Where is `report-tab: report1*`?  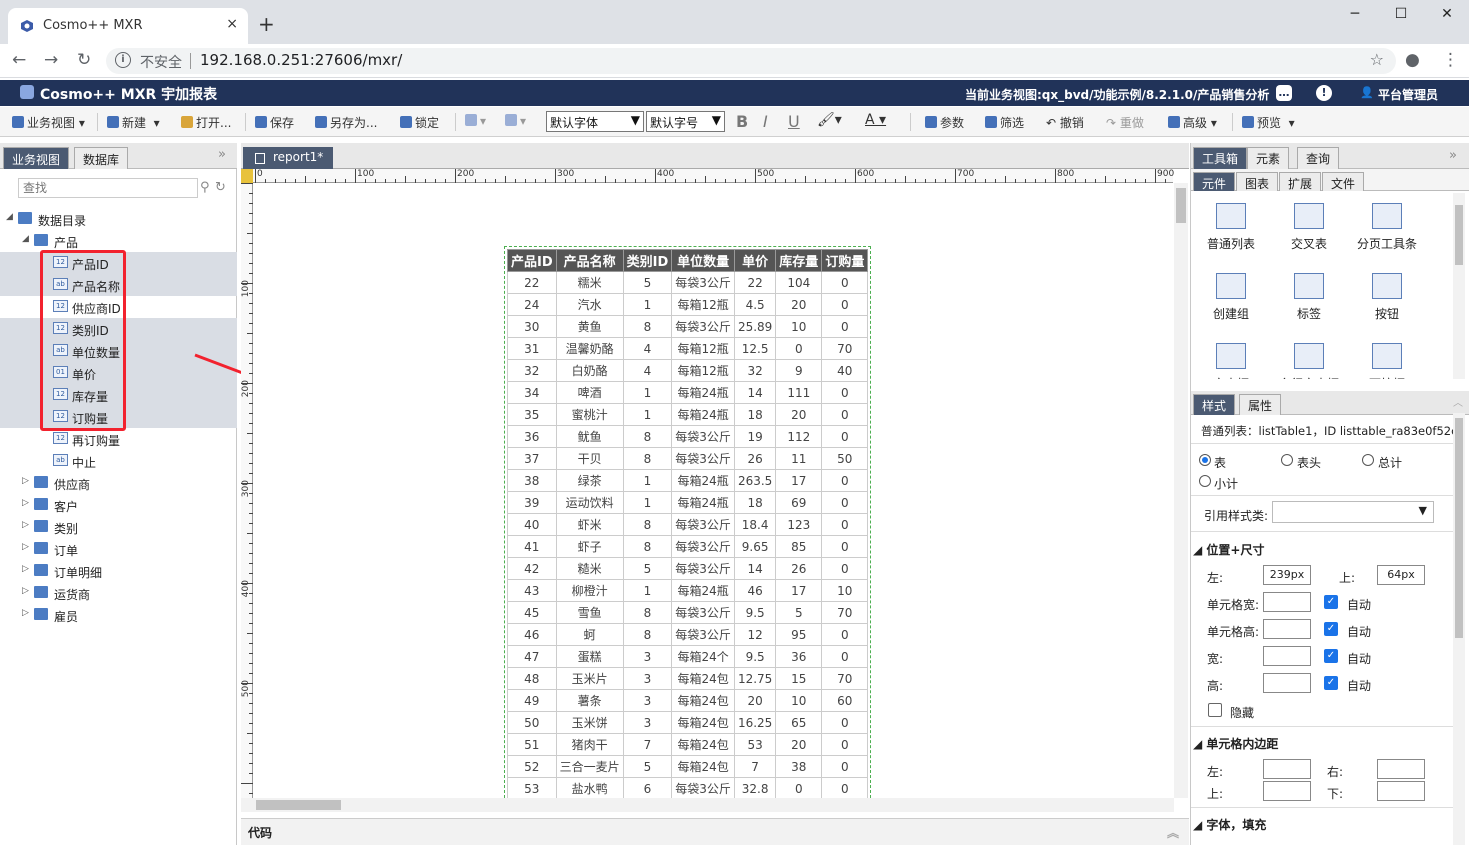 report-tab: report1* is located at coordinates (288, 158).